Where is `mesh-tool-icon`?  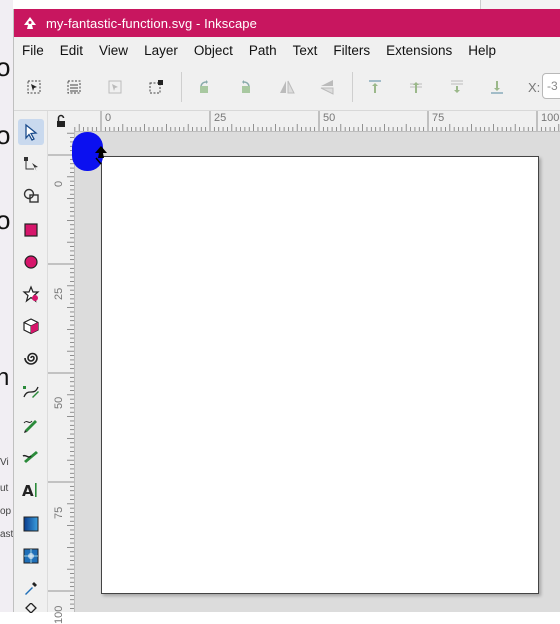 mesh-tool-icon is located at coordinates (31, 556).